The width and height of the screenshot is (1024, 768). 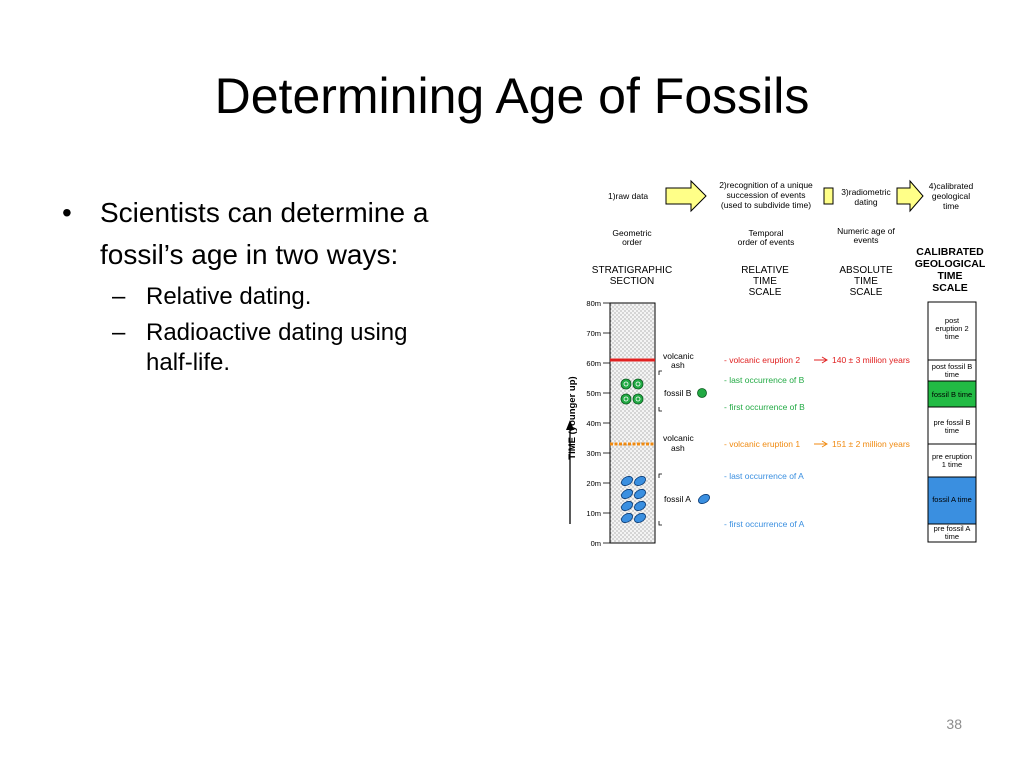 What do you see at coordinates (765, 270) in the screenshot?
I see `column-relative-1: RELATIVE` at bounding box center [765, 270].